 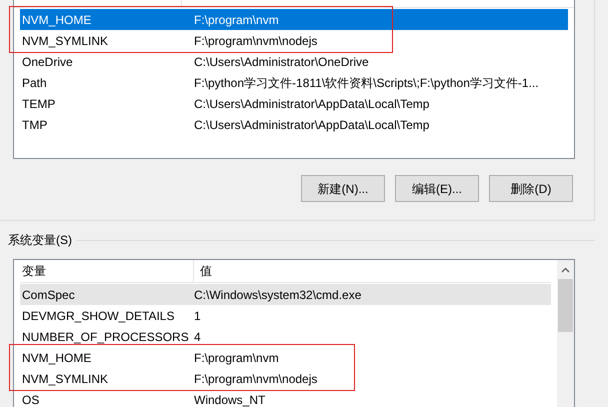 What do you see at coordinates (285, 315) in the screenshot?
I see `list-row: DEVMGR_SHOW_DETAILS 1` at bounding box center [285, 315].